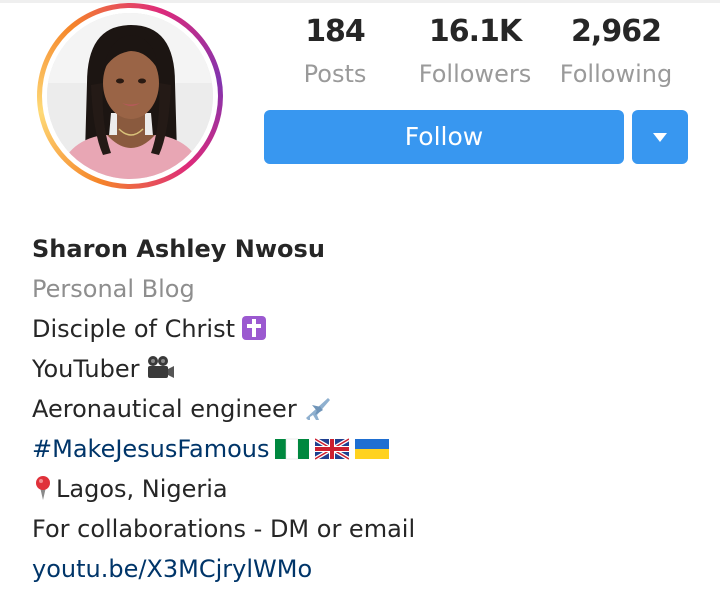 The height and width of the screenshot is (607, 720). What do you see at coordinates (335, 54) in the screenshot?
I see `posts-count: 184 Posts` at bounding box center [335, 54].